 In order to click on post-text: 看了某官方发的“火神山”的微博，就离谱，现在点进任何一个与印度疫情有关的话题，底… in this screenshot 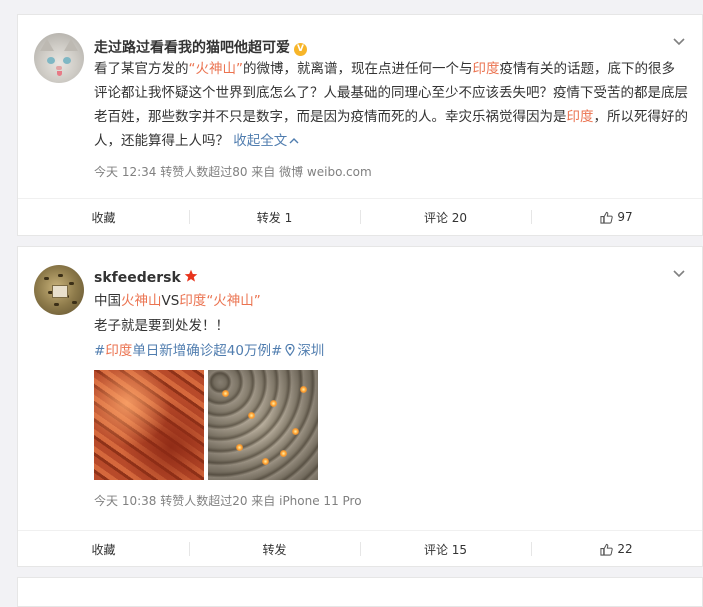, I will do `click(391, 105)`.